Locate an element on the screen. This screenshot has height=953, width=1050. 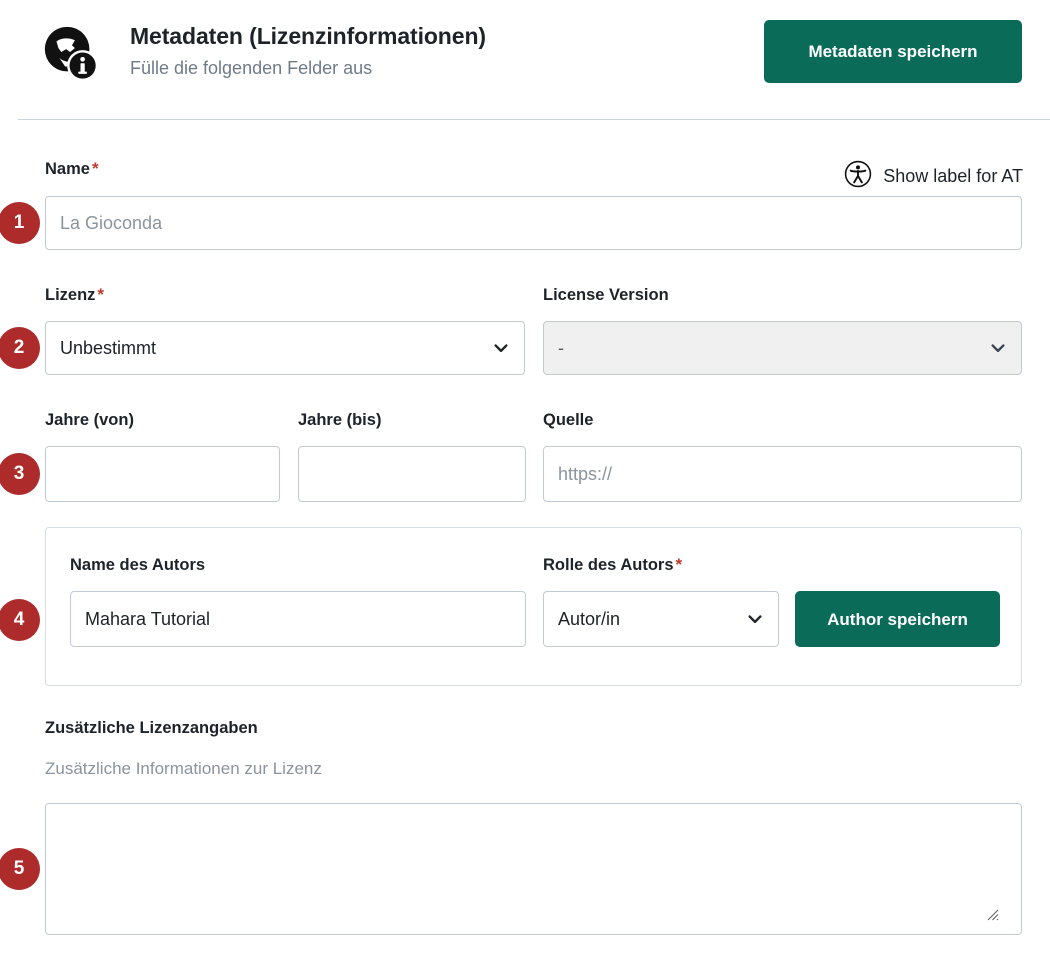
license-field-group: Lizenz * is located at coordinates (285, 295).